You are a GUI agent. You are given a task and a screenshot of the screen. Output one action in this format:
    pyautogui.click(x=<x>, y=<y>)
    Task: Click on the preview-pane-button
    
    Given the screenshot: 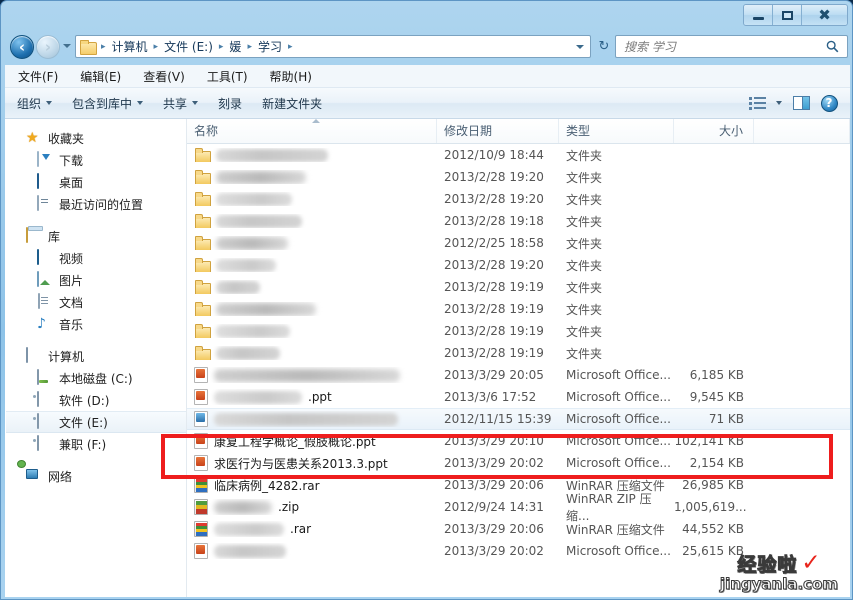 What is the action you would take?
    pyautogui.click(x=801, y=103)
    